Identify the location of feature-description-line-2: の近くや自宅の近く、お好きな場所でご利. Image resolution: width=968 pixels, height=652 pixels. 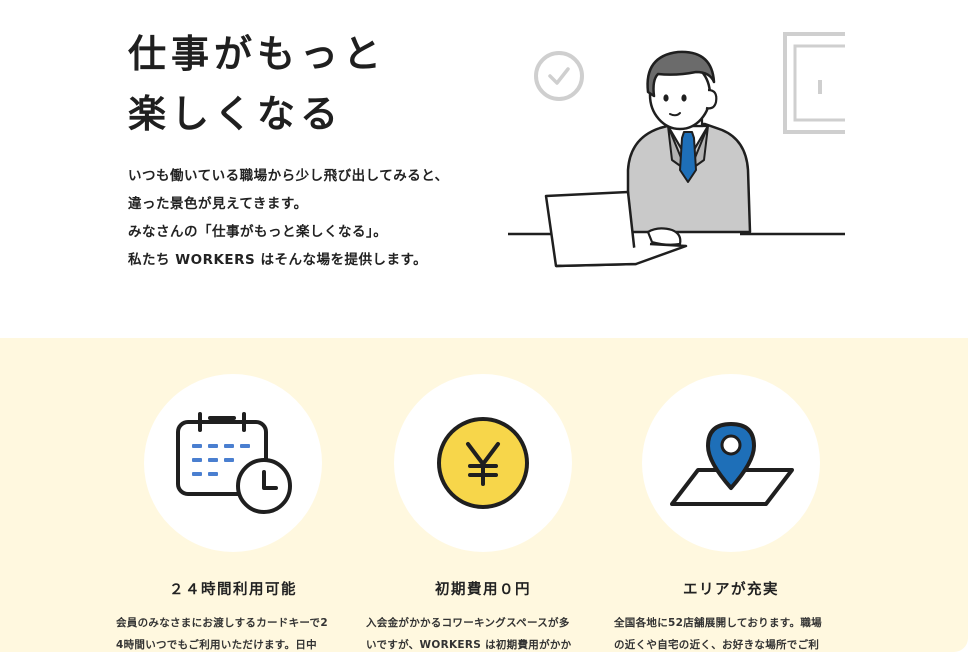
(717, 645).